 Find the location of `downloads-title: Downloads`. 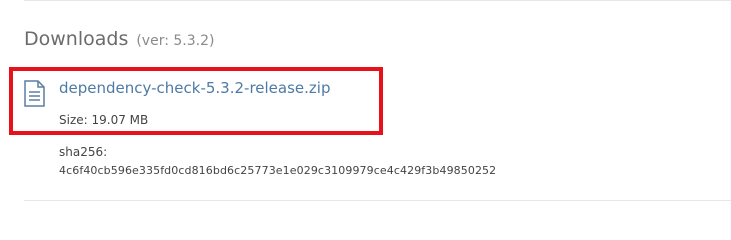

downloads-title: Downloads is located at coordinates (76, 39).